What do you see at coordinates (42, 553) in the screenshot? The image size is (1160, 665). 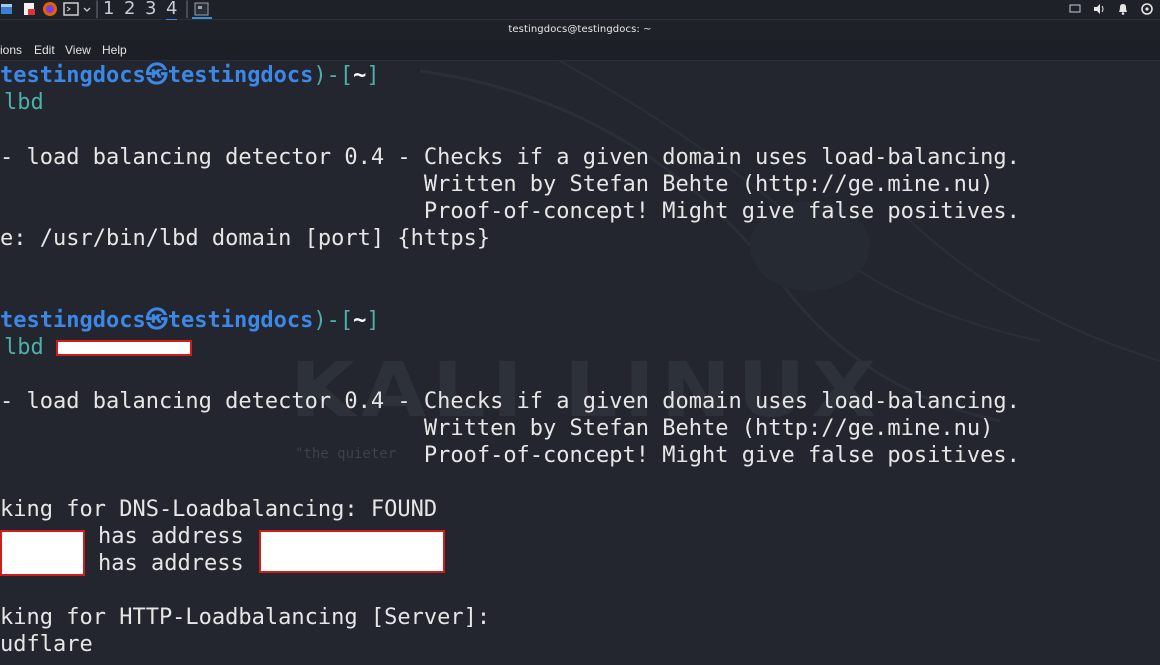 I see `redacted-hostname` at bounding box center [42, 553].